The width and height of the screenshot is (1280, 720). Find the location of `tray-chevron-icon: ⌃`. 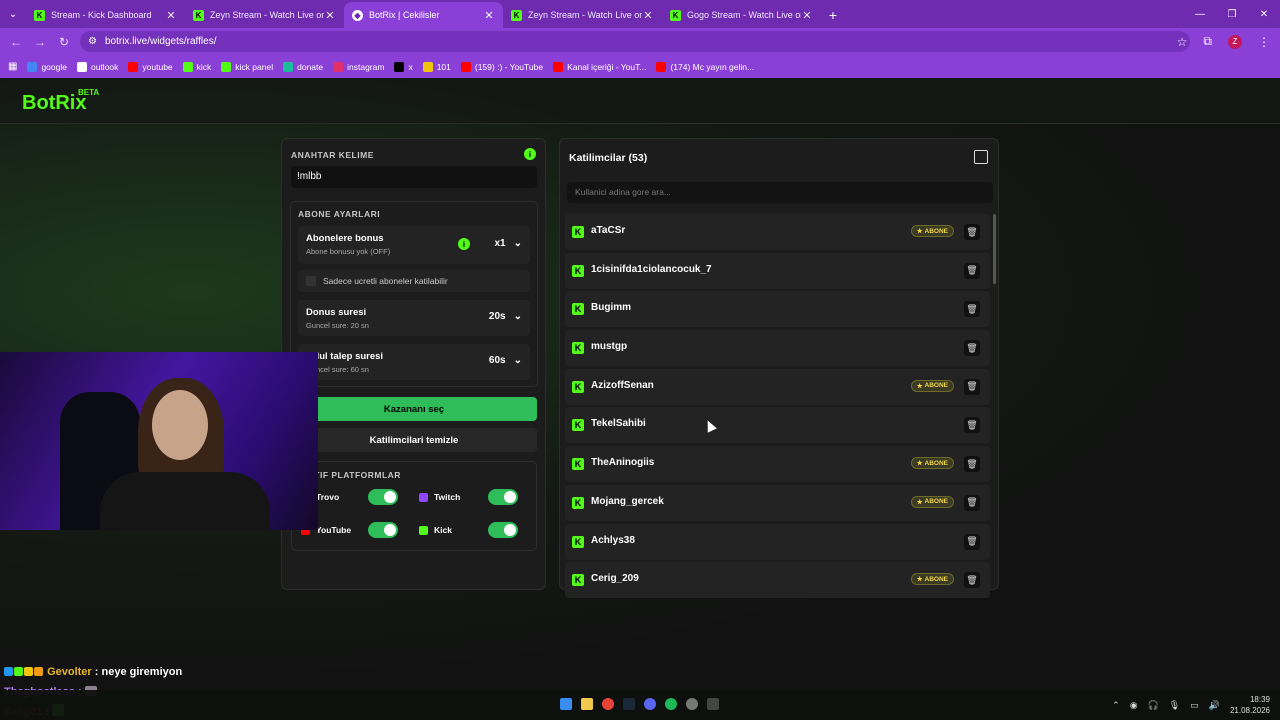

tray-chevron-icon: ⌃ is located at coordinates (1116, 705).